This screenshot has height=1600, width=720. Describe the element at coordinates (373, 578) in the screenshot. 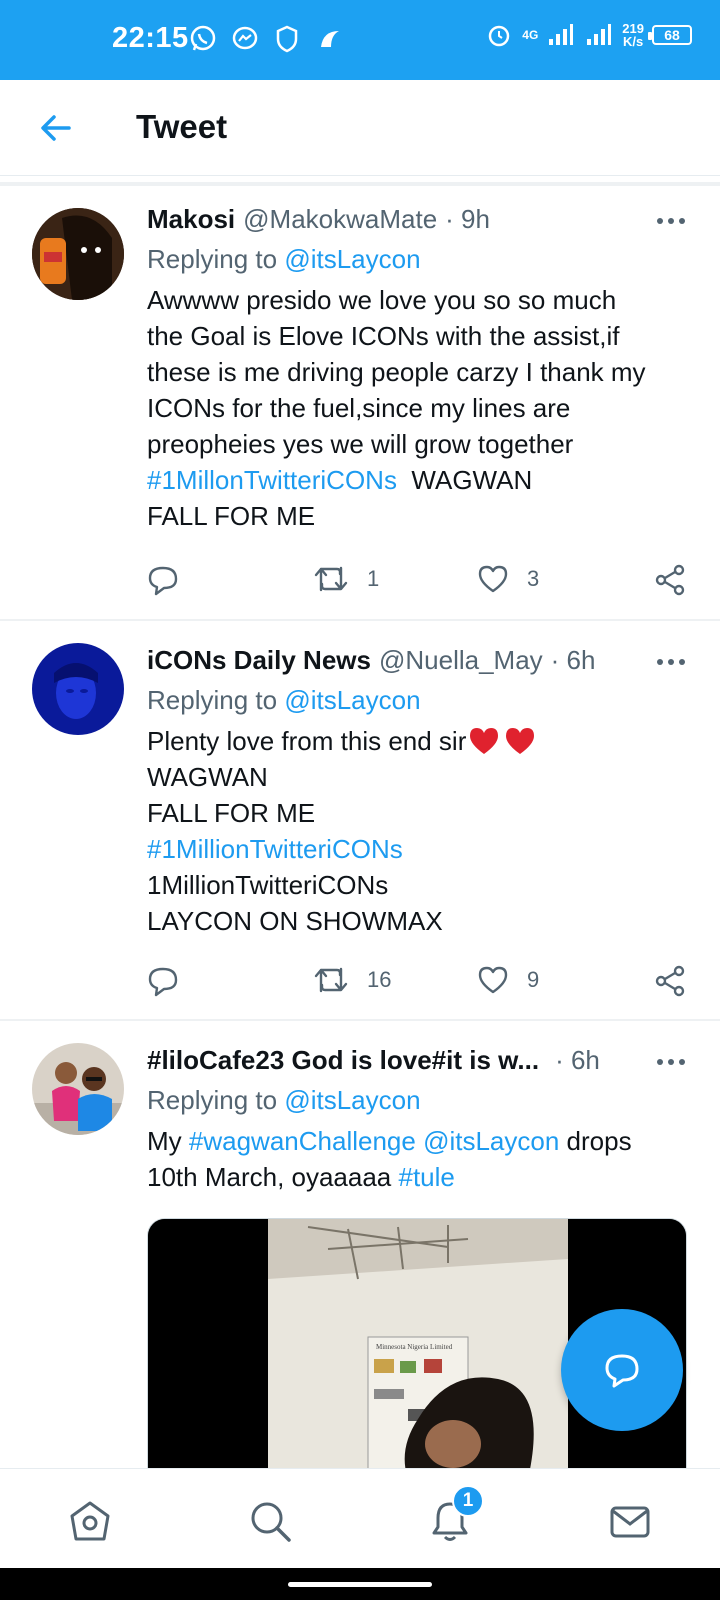

I see `retweet-count: 1` at that location.